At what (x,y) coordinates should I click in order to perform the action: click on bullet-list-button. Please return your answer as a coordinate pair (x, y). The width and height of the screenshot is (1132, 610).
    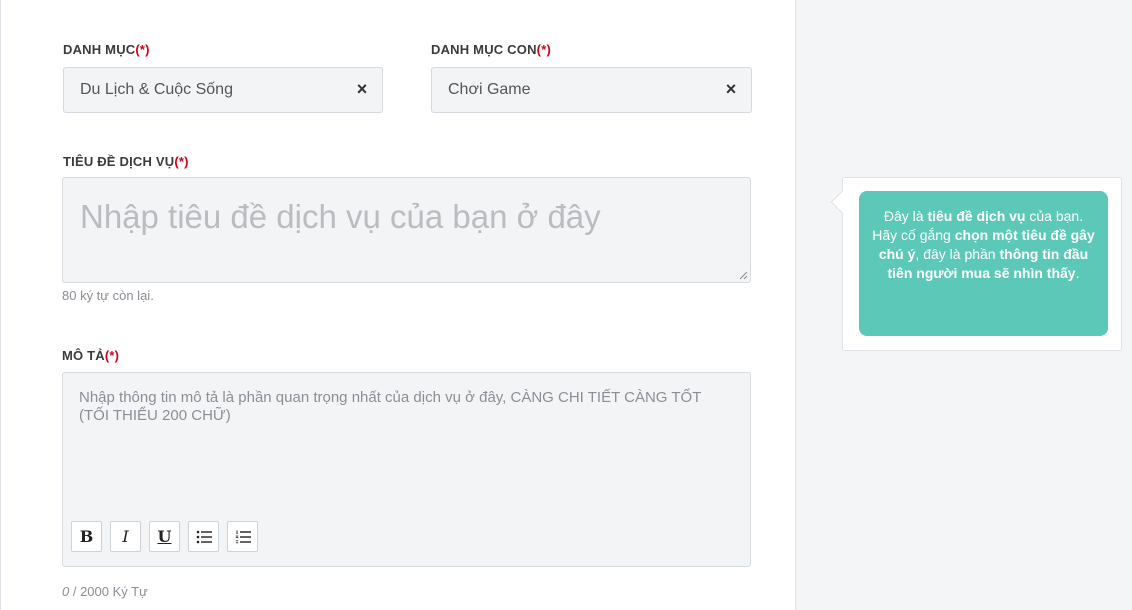
    Looking at the image, I should click on (203, 536).